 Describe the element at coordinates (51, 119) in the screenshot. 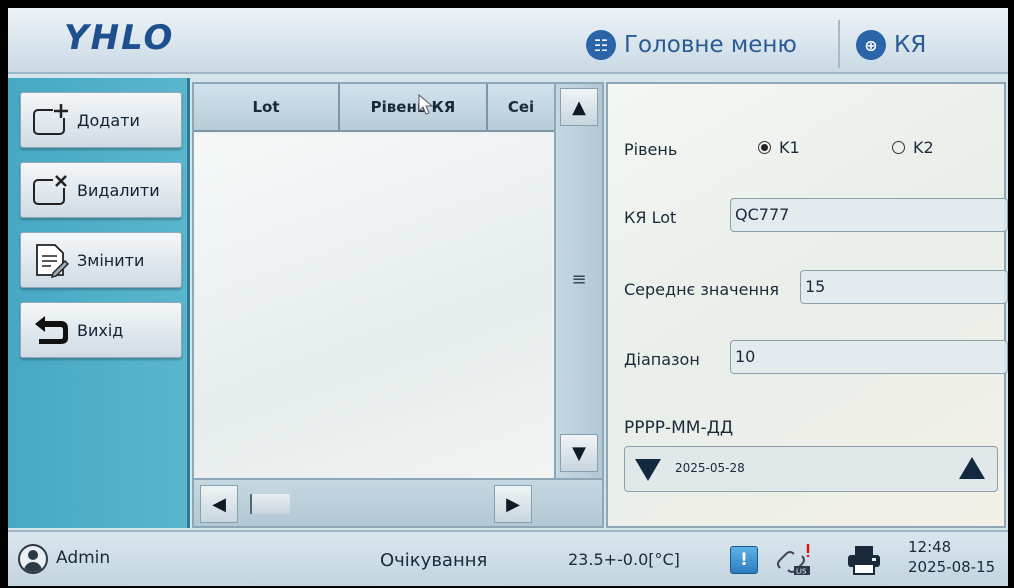

I see `add-icon` at that location.